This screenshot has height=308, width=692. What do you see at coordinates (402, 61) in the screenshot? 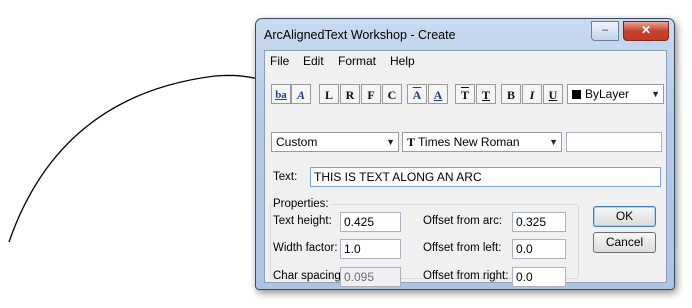
I see `menu-help: Help` at bounding box center [402, 61].